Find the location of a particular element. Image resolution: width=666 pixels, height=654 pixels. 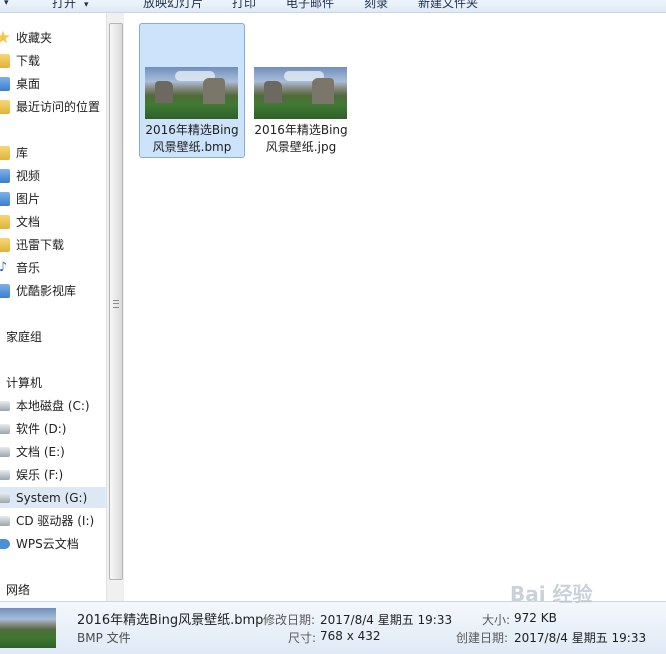

nav-drive-f: 娱乐 (F:) is located at coordinates (53, 474).